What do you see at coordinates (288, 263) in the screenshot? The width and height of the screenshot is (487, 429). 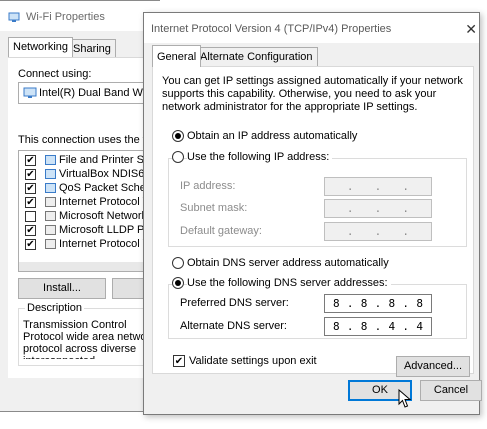 I see `obtain-dns-auto-label: Obtain DNS server address automatically` at bounding box center [288, 263].